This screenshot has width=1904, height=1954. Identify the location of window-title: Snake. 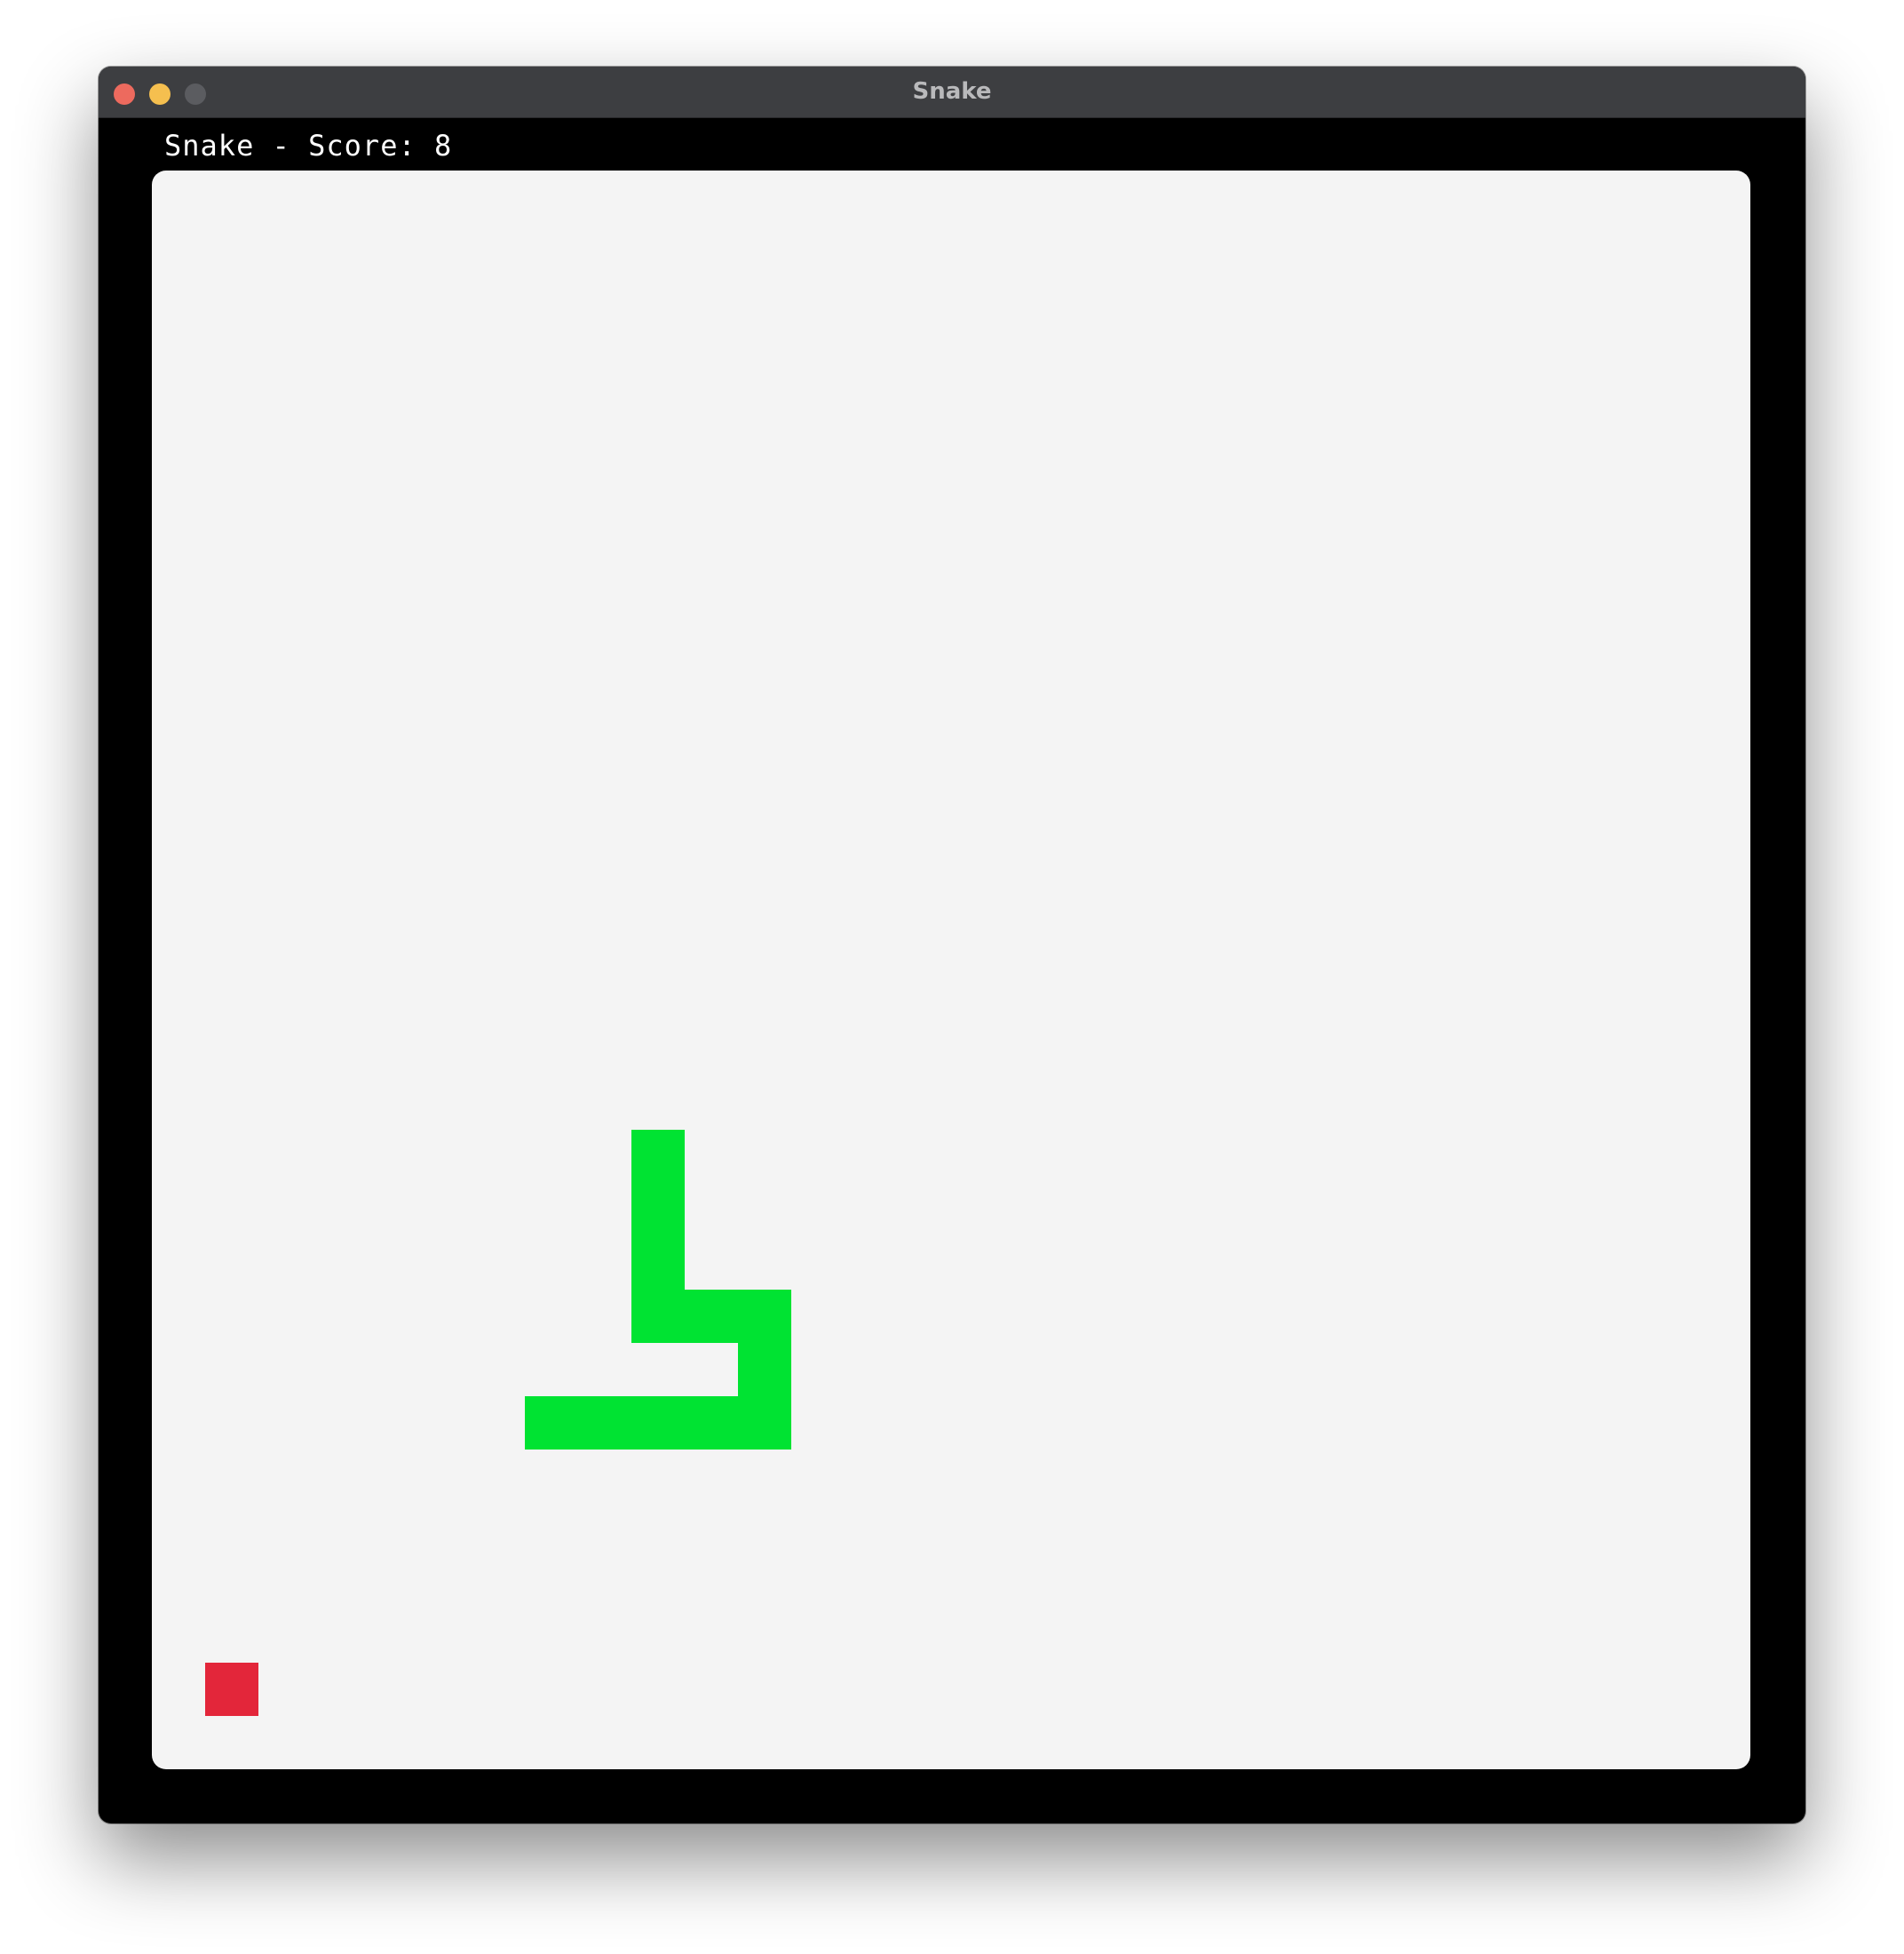
(952, 91).